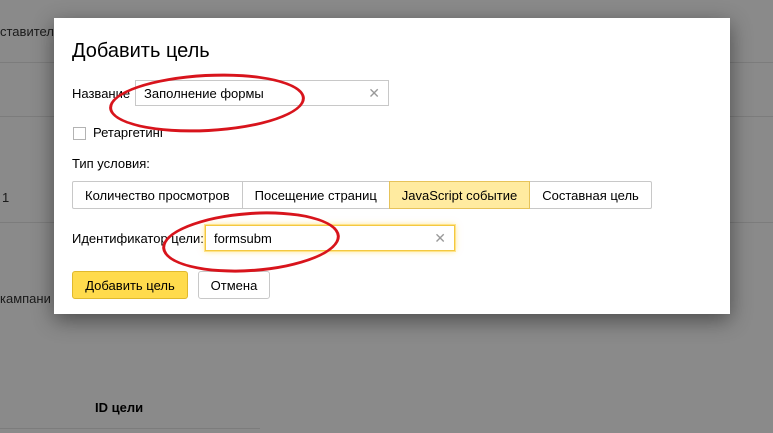 The height and width of the screenshot is (433, 773). Describe the element at coordinates (130, 285) in the screenshot. I see `add-goal-button: Добавить цель` at that location.